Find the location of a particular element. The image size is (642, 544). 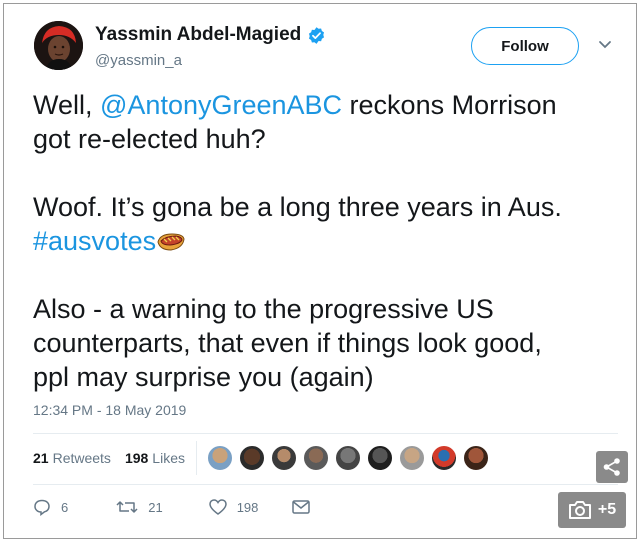

retweet-action: 21 is located at coordinates (139, 507).